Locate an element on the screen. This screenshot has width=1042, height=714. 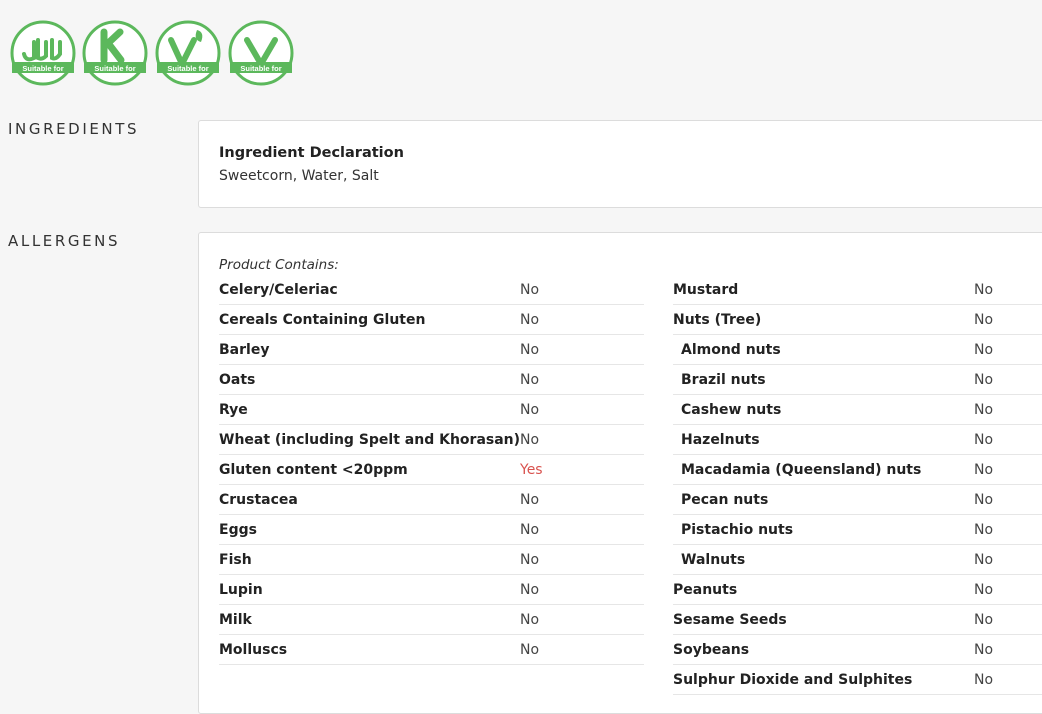
allergen-name: Celery/Celeriac is located at coordinates (278, 290).